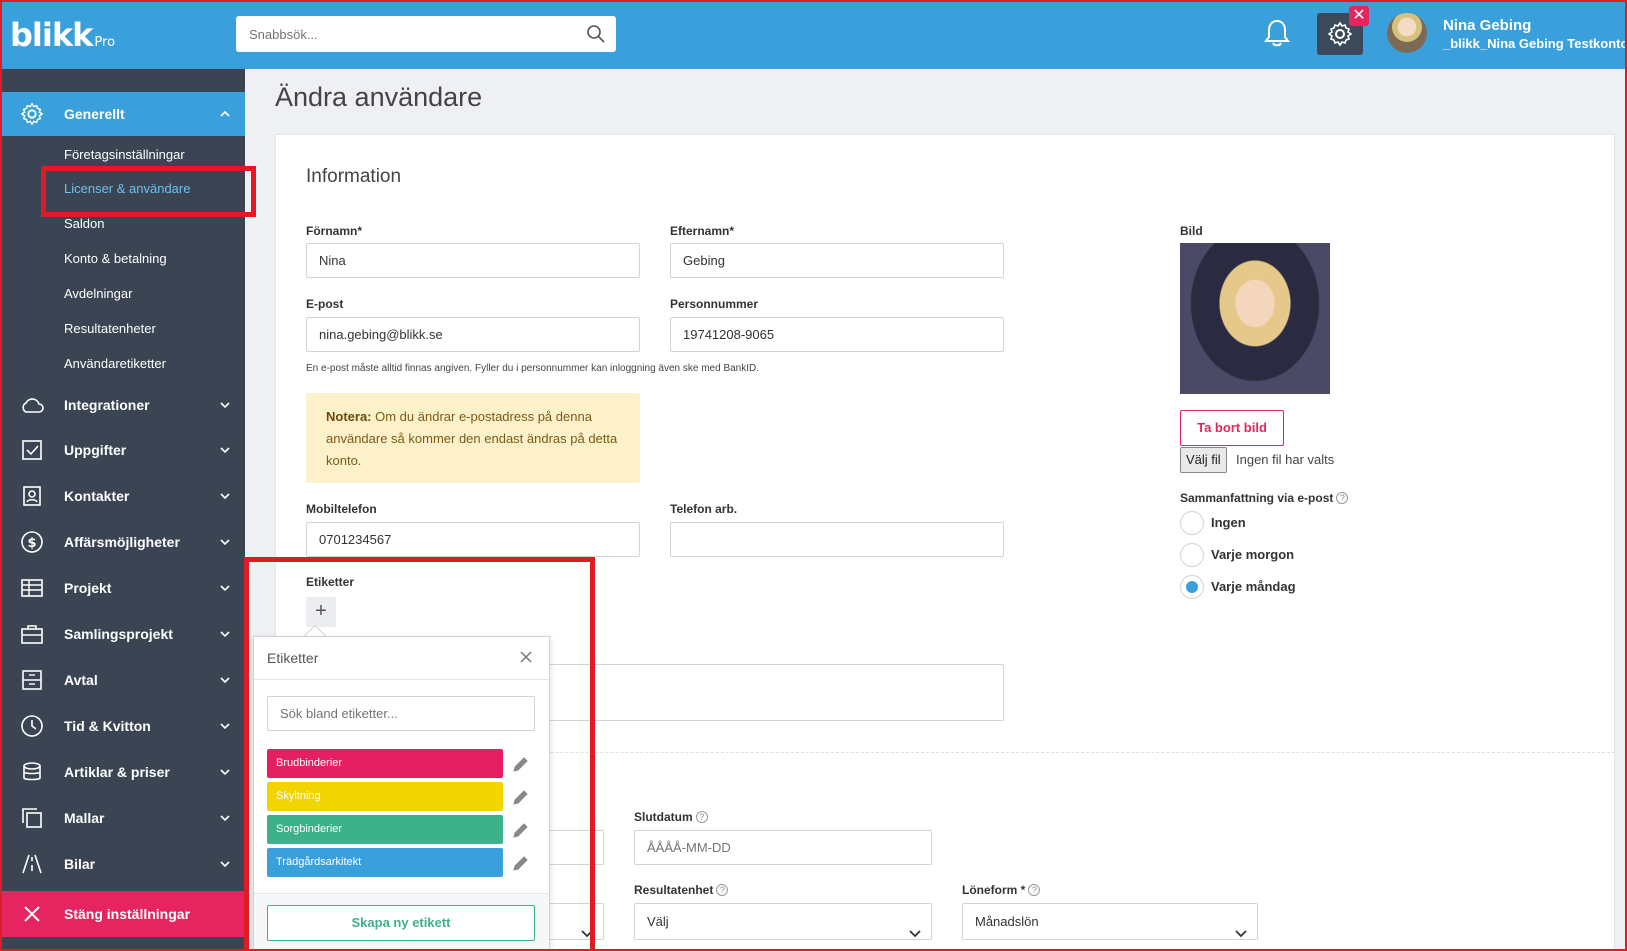 The width and height of the screenshot is (1627, 951). Describe the element at coordinates (122, 864) in the screenshot. I see `sidebar-item-bilar: Bilar` at that location.